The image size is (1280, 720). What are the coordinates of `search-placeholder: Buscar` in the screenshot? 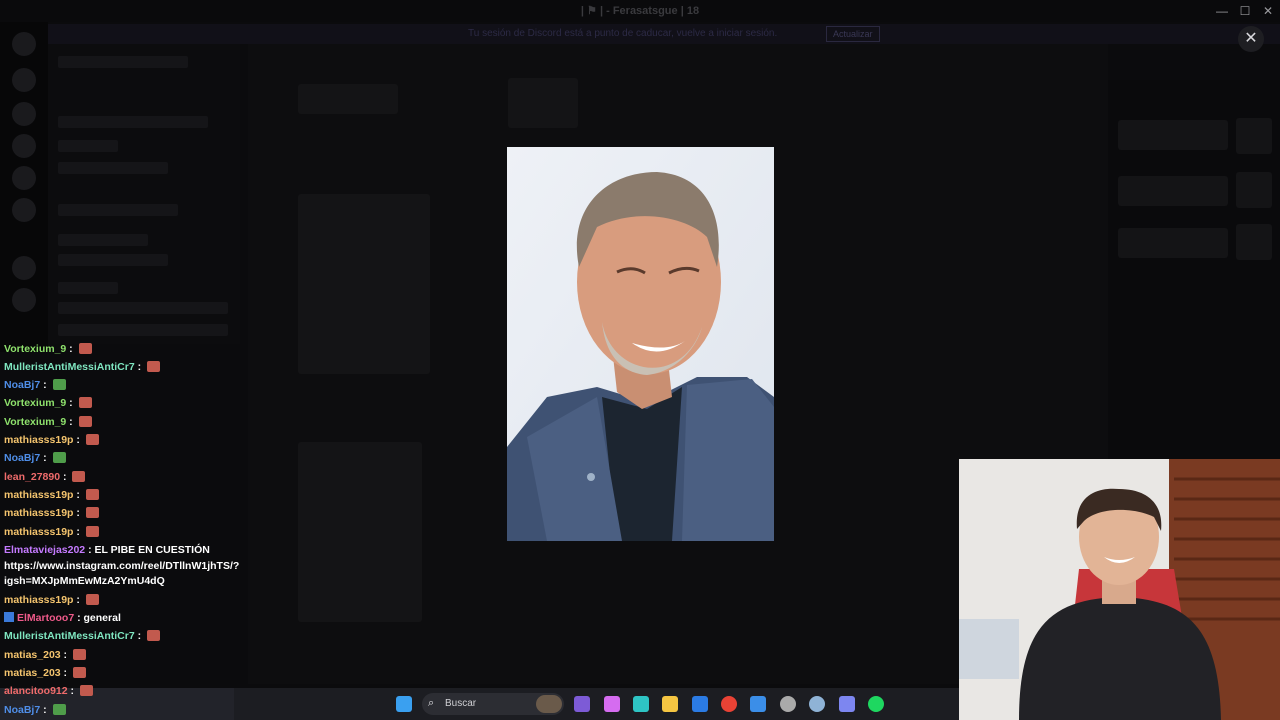 It's located at (461, 703).